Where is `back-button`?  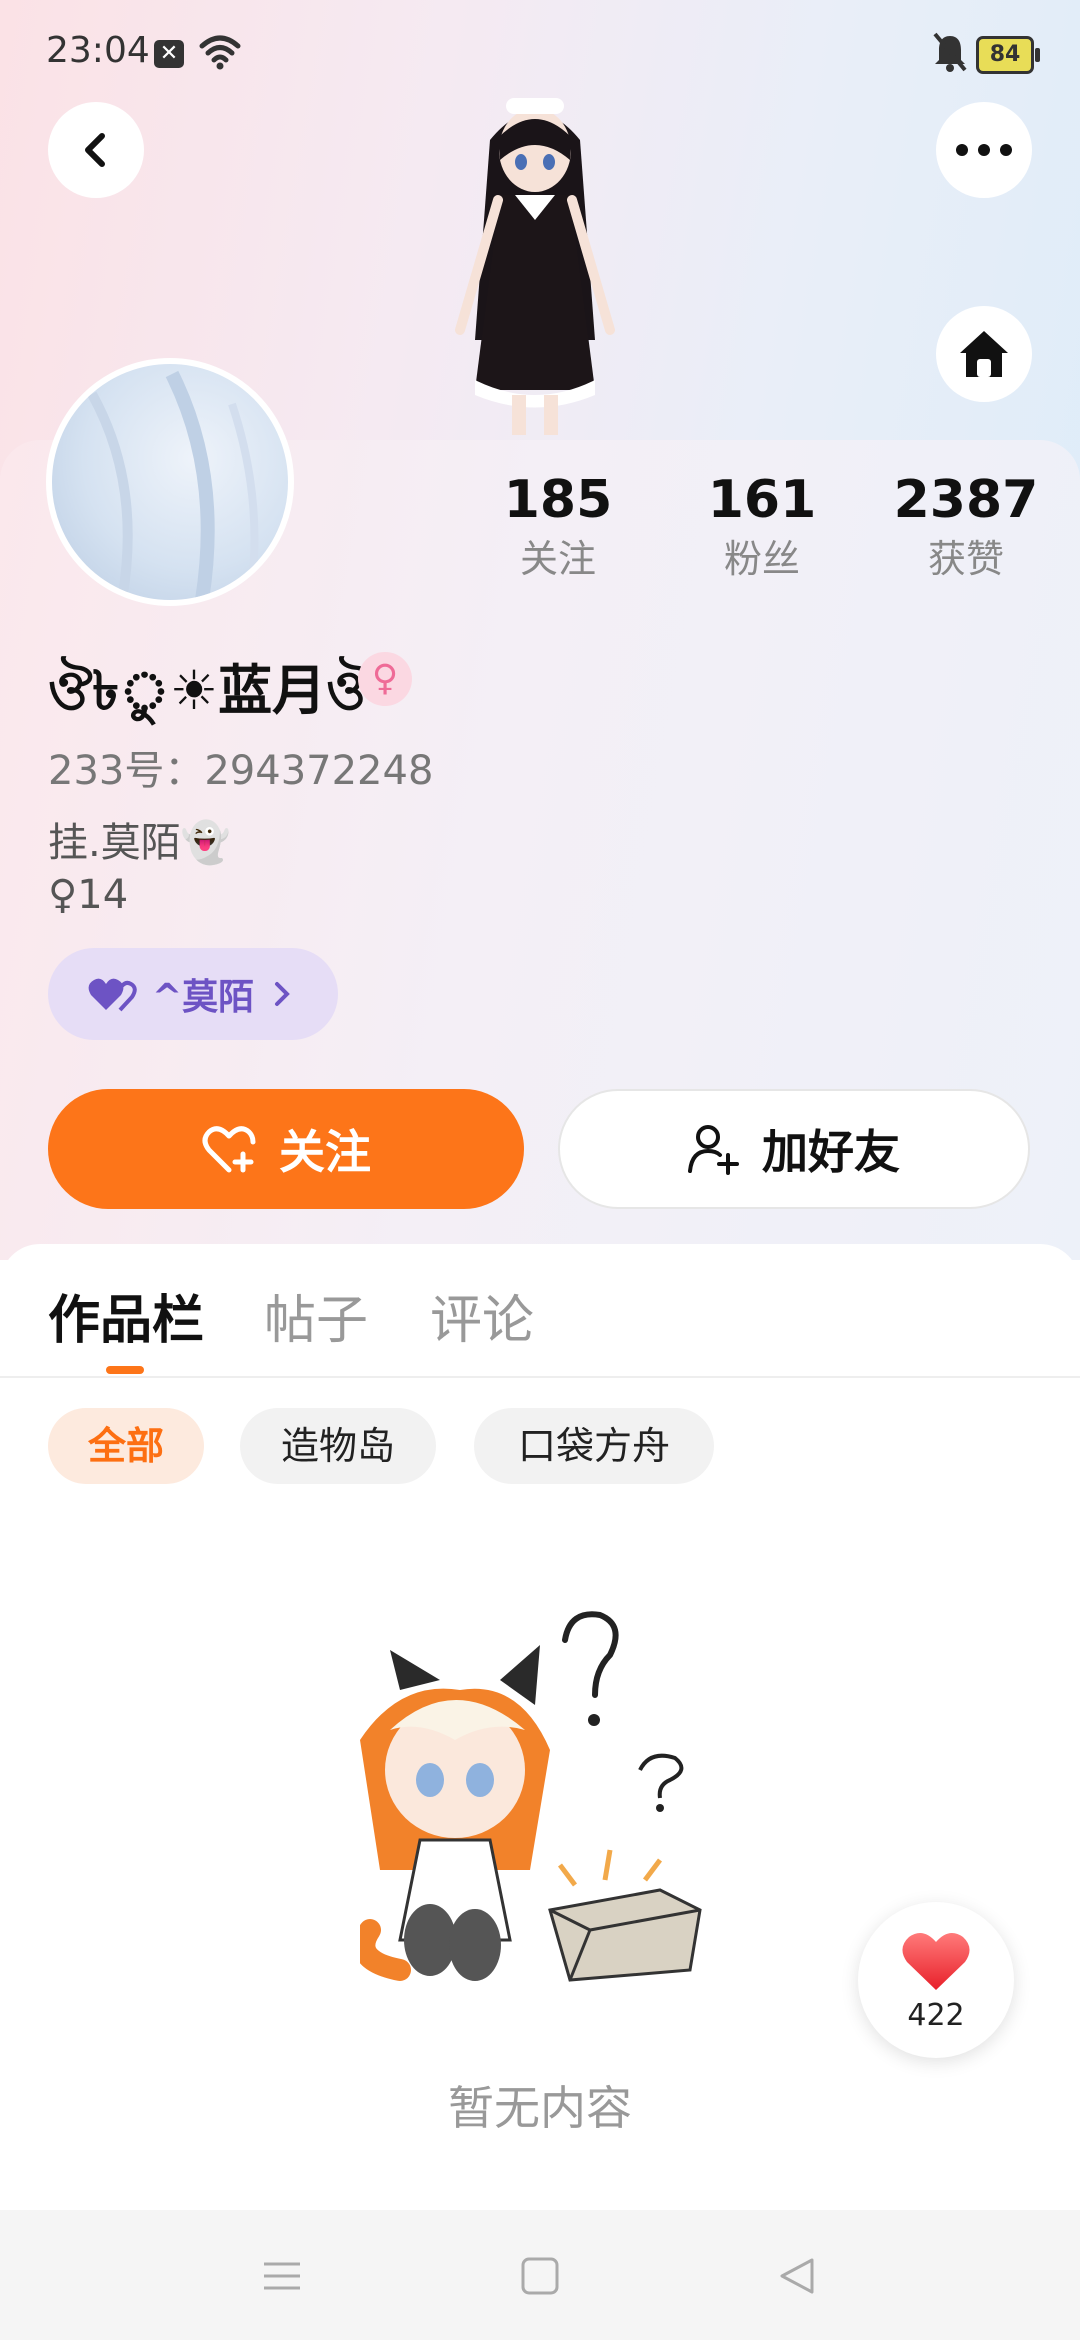
back-button is located at coordinates (96, 150).